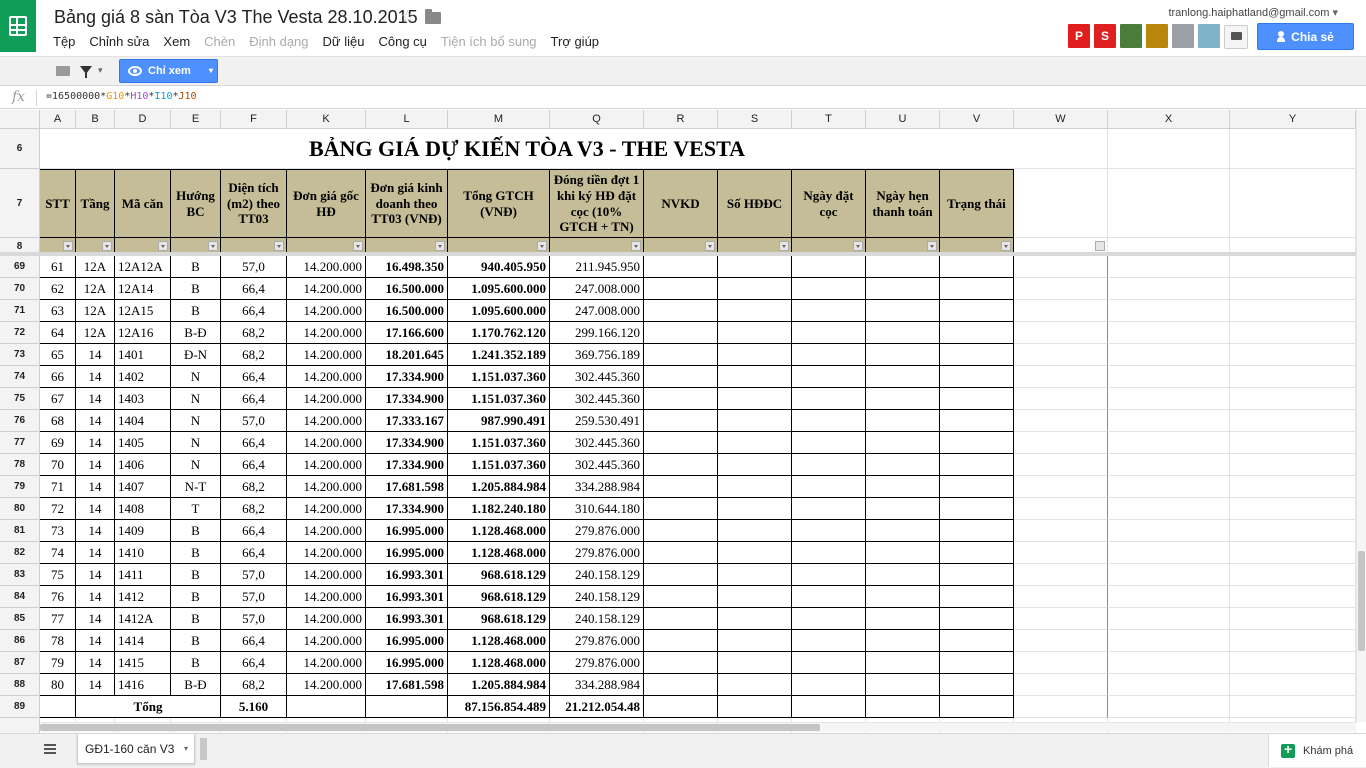  Describe the element at coordinates (58, 509) in the screenshot. I see `table-cell: 72` at that location.